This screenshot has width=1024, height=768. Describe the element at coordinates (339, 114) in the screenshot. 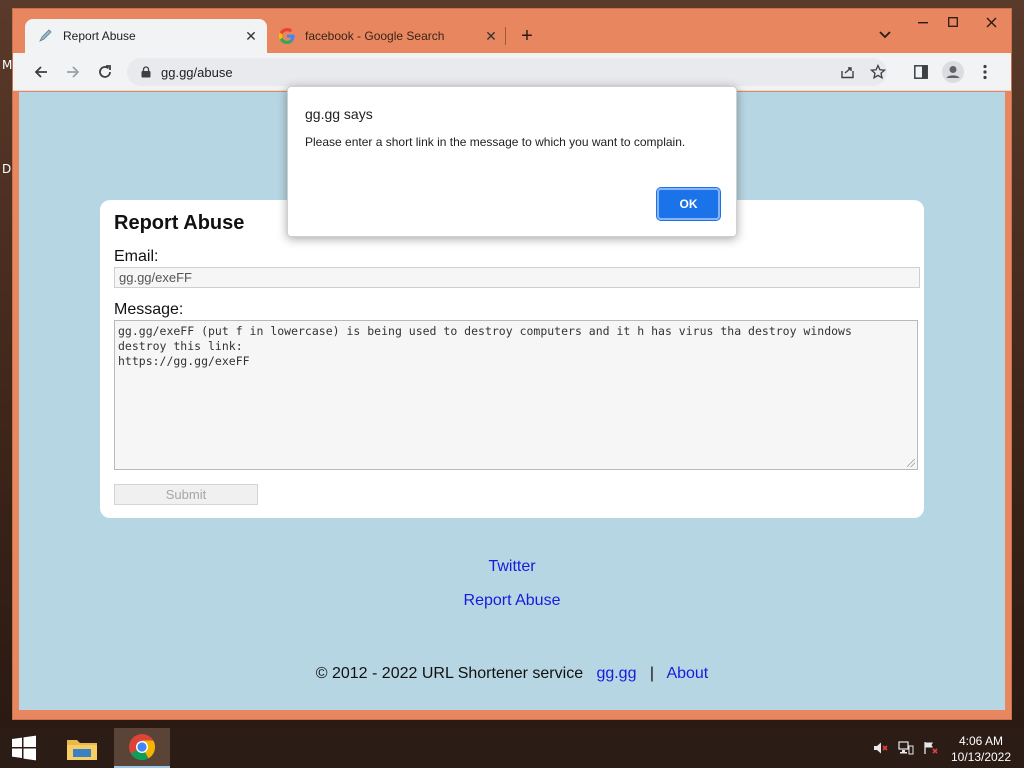

I see `dialog-title: gg.gg says` at that location.